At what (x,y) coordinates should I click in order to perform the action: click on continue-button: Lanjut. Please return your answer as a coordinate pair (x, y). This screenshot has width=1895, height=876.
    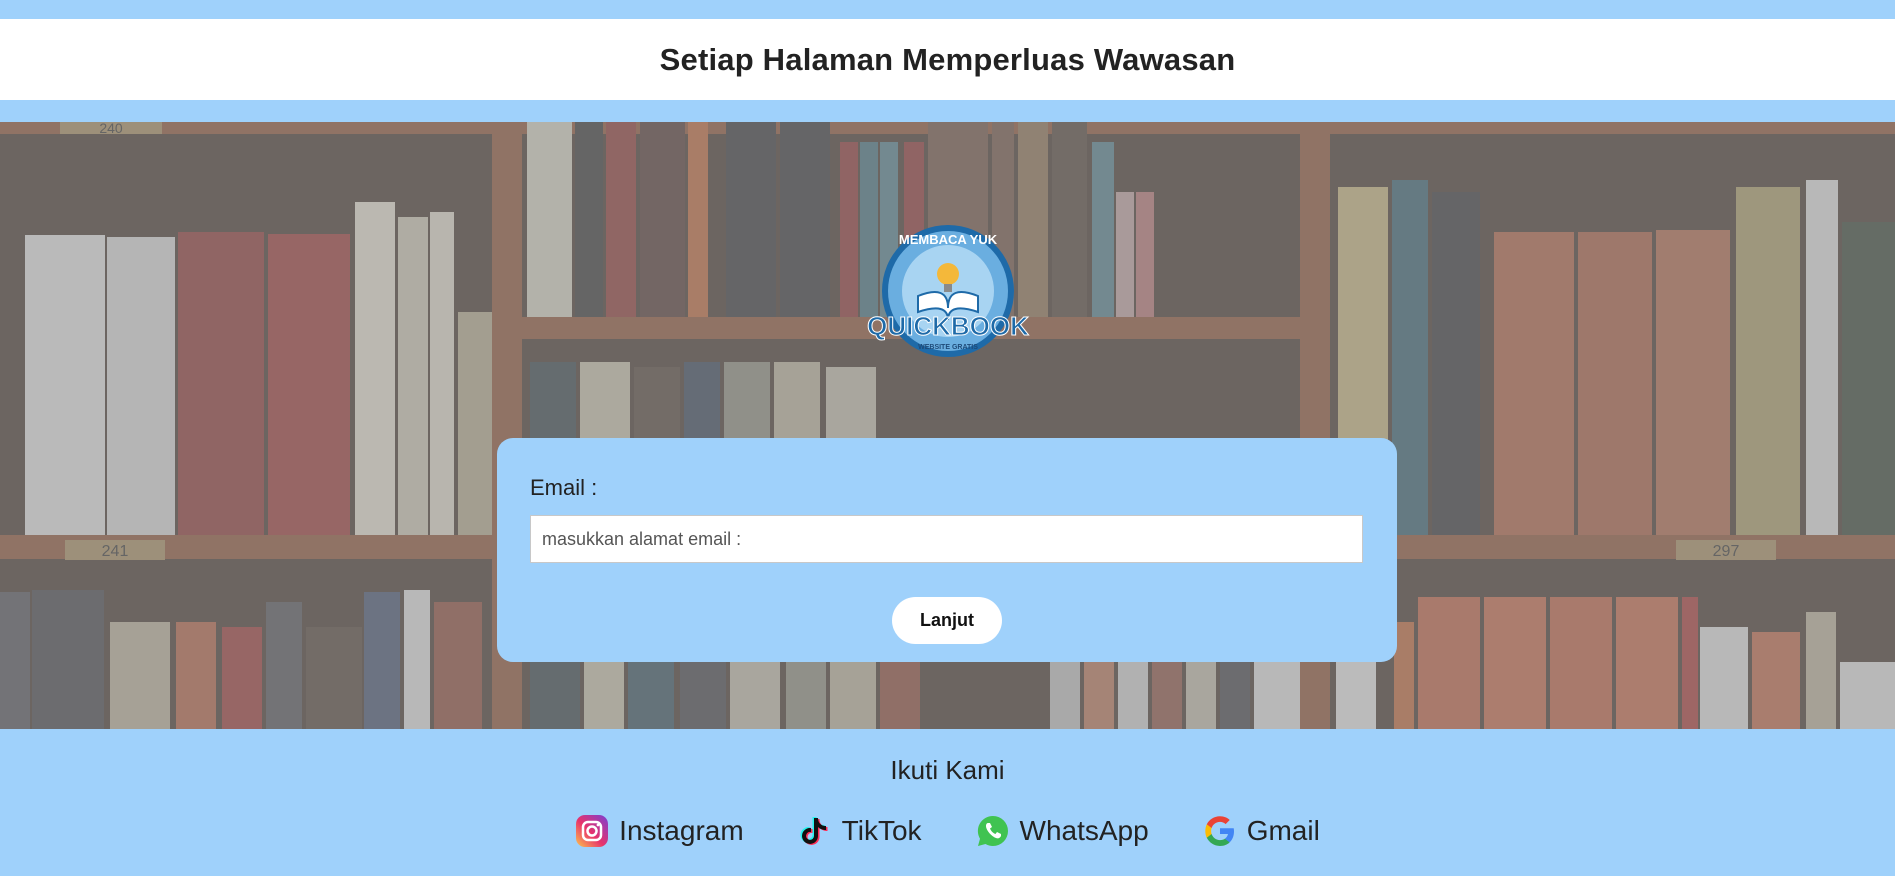
    Looking at the image, I should click on (947, 620).